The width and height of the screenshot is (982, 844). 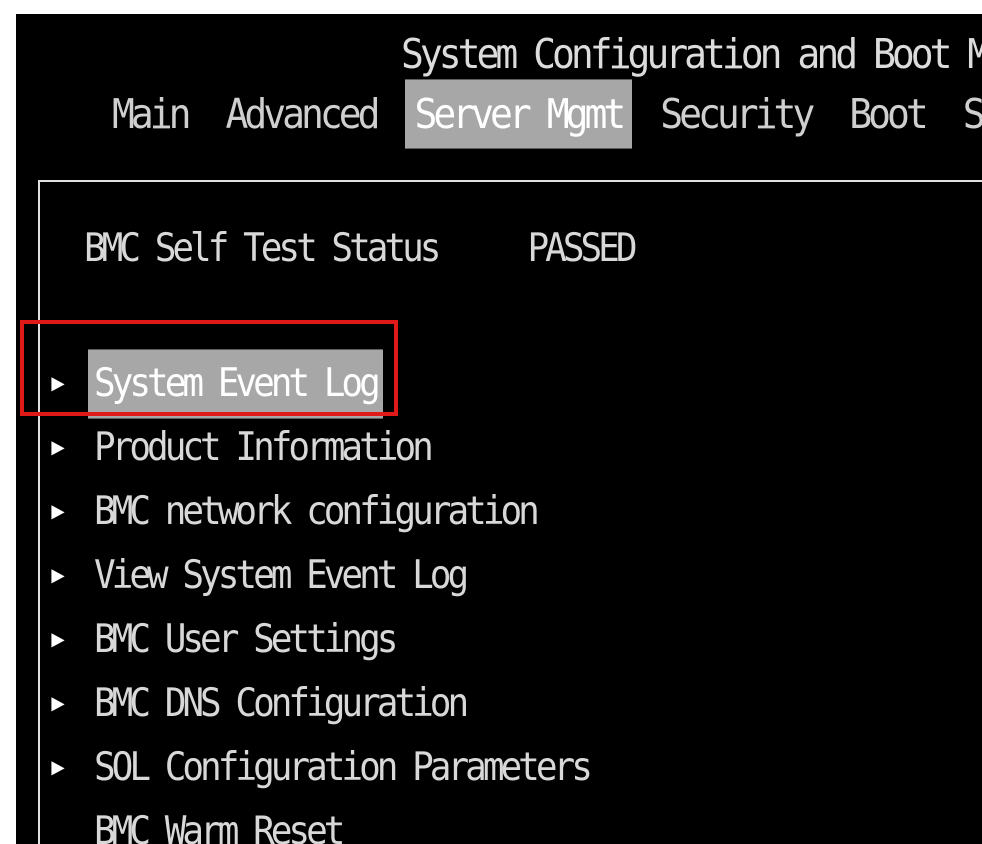 What do you see at coordinates (691, 54) in the screenshot?
I see `page-title: System Configuration and Boot Ma` at bounding box center [691, 54].